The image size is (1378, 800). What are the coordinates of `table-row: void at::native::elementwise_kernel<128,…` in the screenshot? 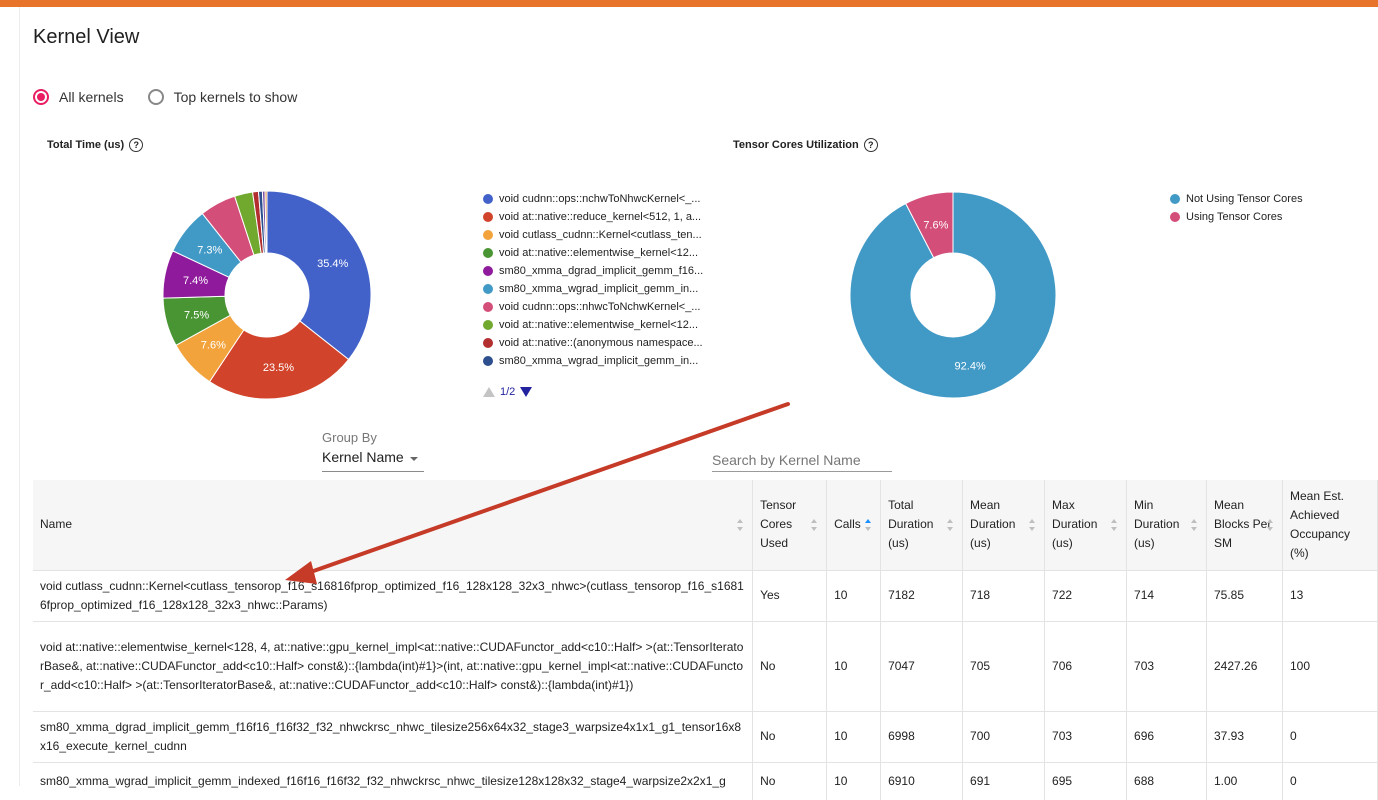 It's located at (705, 665).